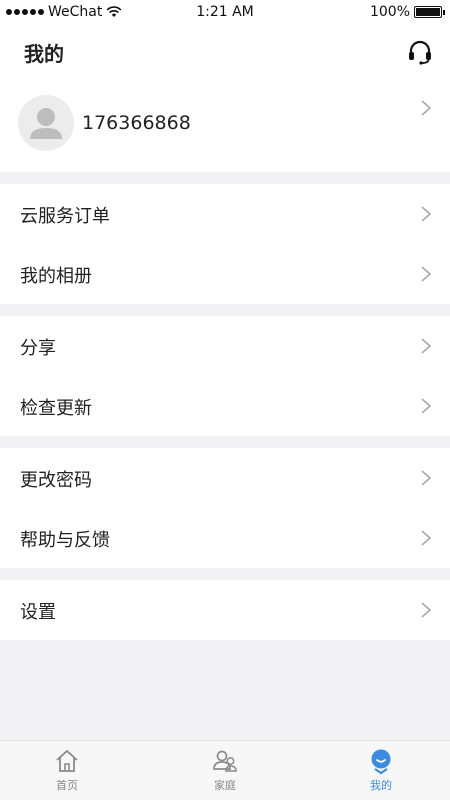  Describe the element at coordinates (225, 52) in the screenshot. I see `header: 我的` at that location.